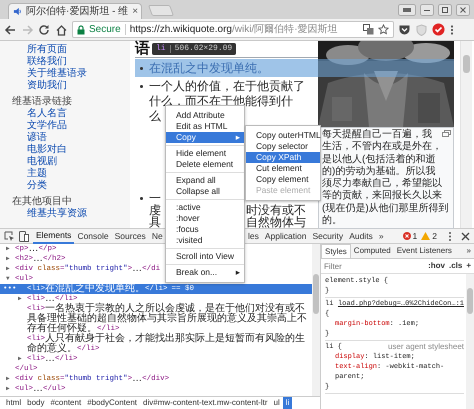 The image size is (474, 409). Describe the element at coordinates (286, 236) in the screenshot. I see `devtools-tab: Application` at that location.